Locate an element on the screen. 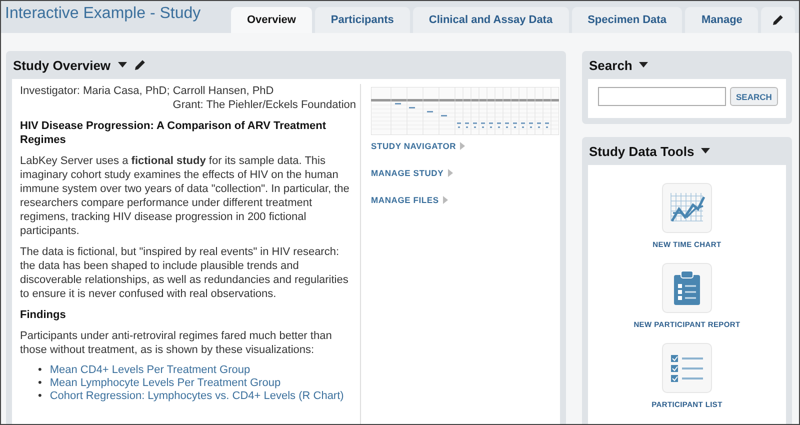  visualization-link: Cohort Regression: Lymphocytes vs. CD4+ Levels (R Chart) is located at coordinates (197, 396).